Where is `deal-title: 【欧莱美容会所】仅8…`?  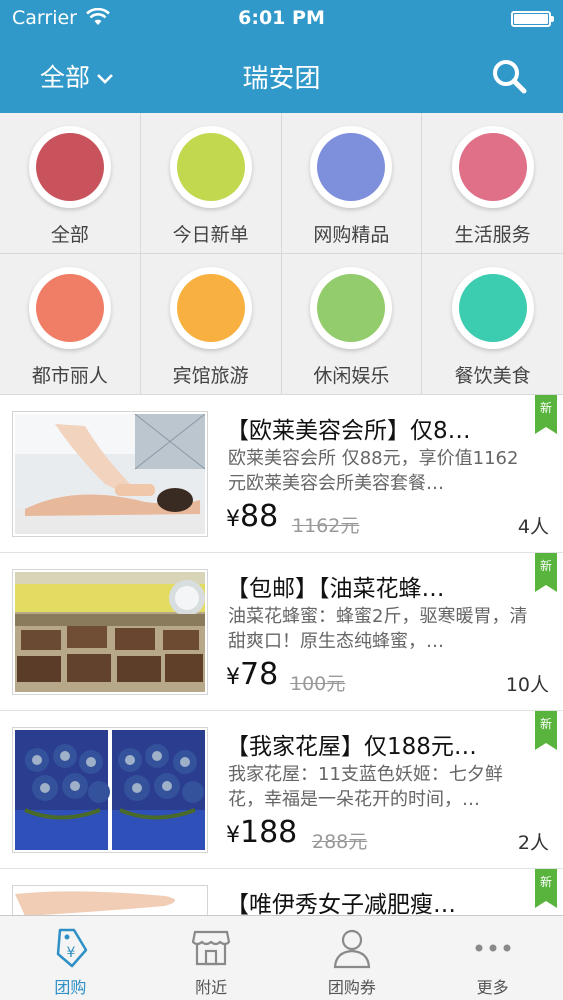 deal-title: 【欧莱美容会所】仅8… is located at coordinates (348, 431).